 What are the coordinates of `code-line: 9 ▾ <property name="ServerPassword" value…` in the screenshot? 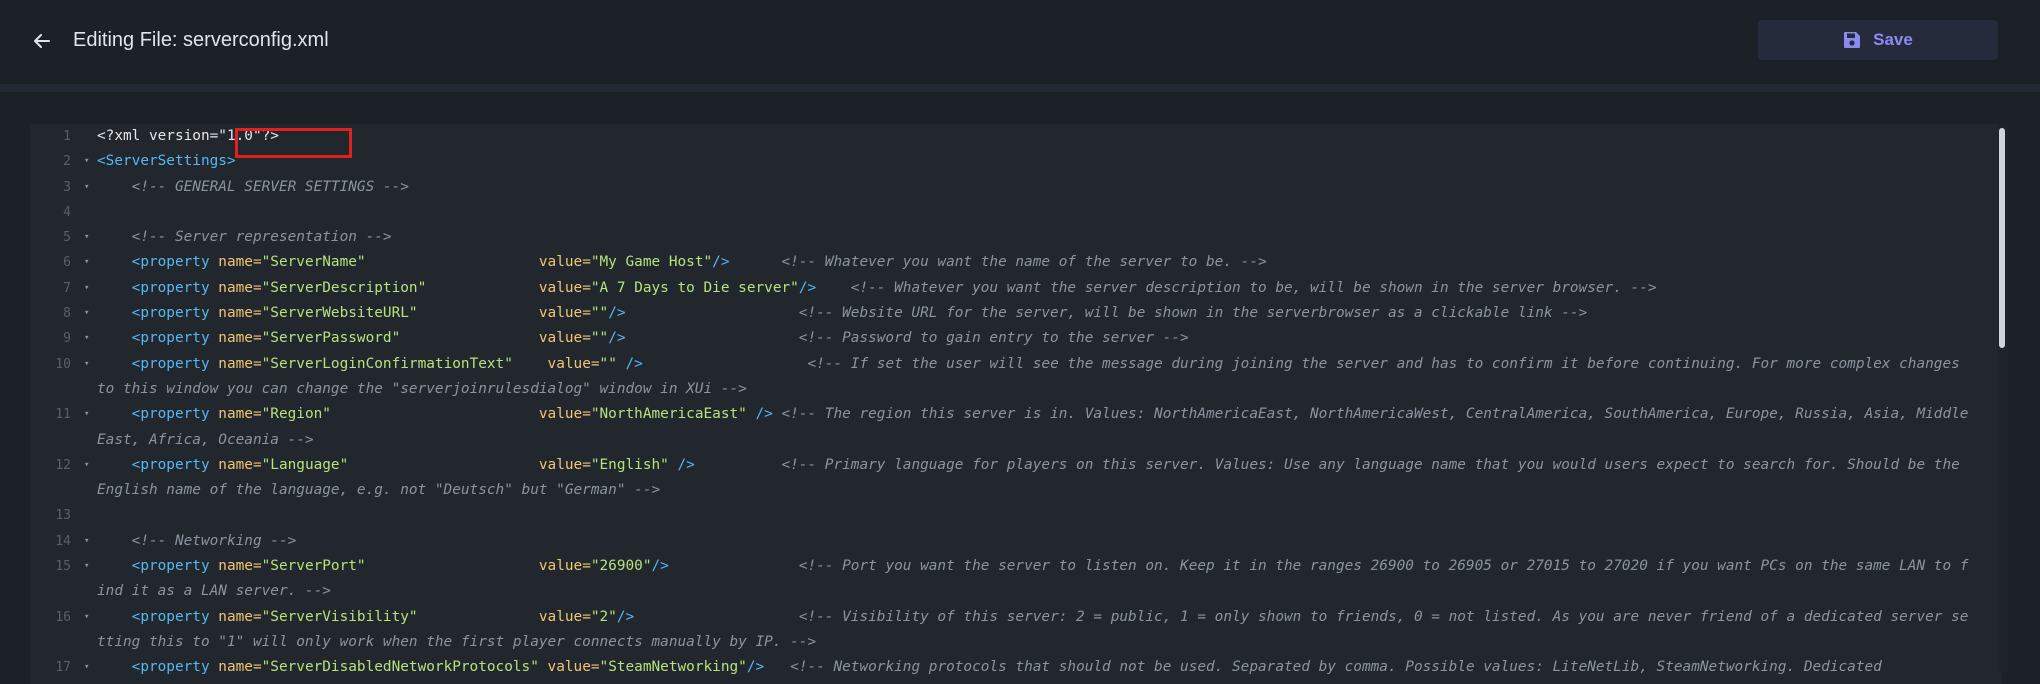 It's located at (1004, 338).